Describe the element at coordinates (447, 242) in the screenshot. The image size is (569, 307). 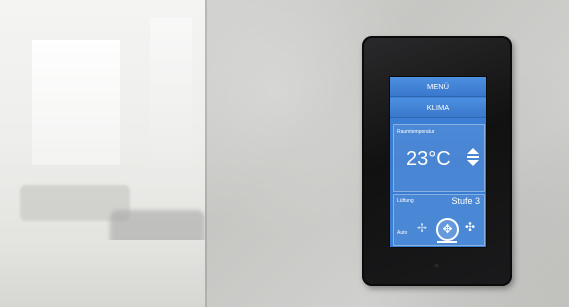
I see `selected-indicator` at that location.